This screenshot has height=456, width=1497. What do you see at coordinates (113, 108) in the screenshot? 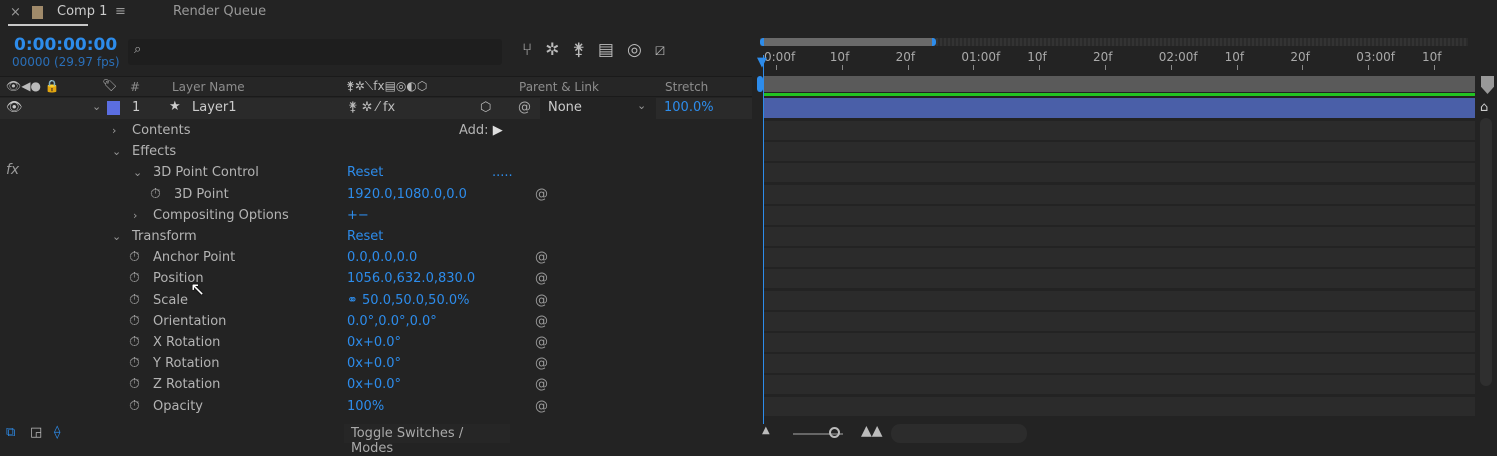
I see `layer-color-label` at bounding box center [113, 108].